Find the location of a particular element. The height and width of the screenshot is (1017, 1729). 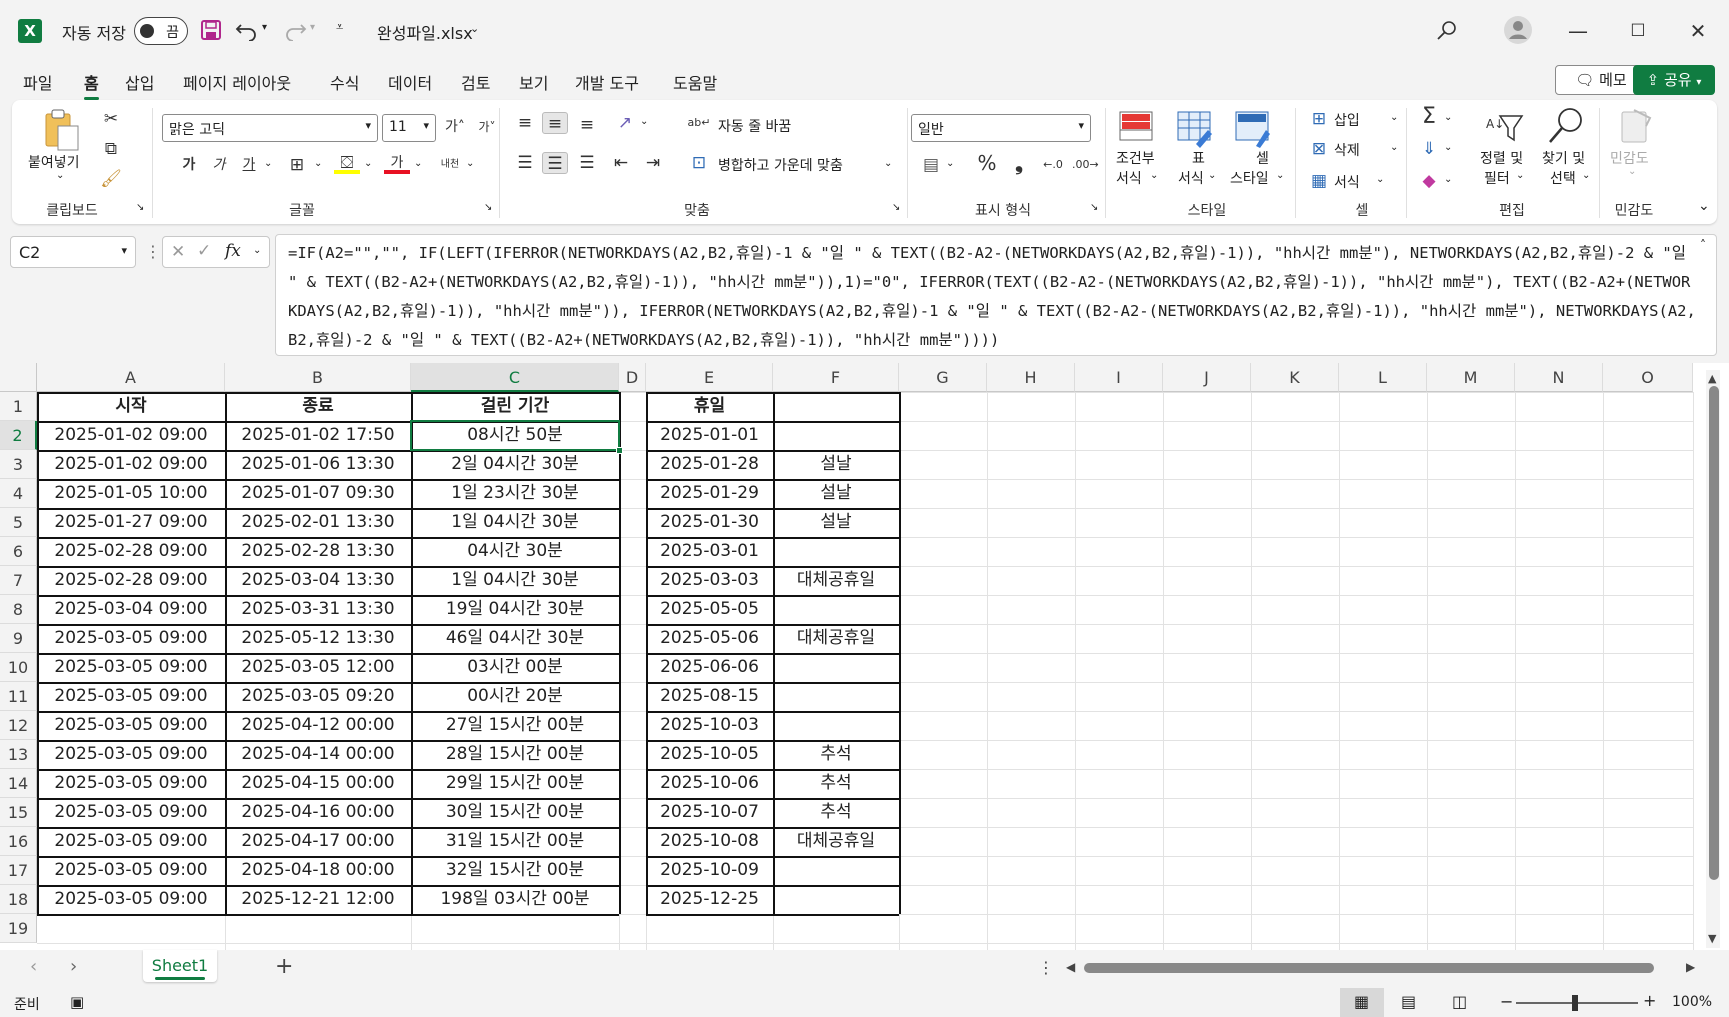

filename-chevron-icon: ⌄ is located at coordinates (474, 28).